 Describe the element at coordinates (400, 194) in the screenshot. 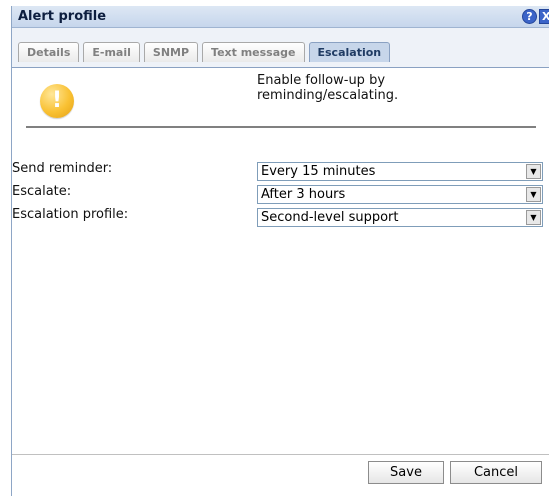

I see `escalate-select: After 3 hours ▼` at that location.